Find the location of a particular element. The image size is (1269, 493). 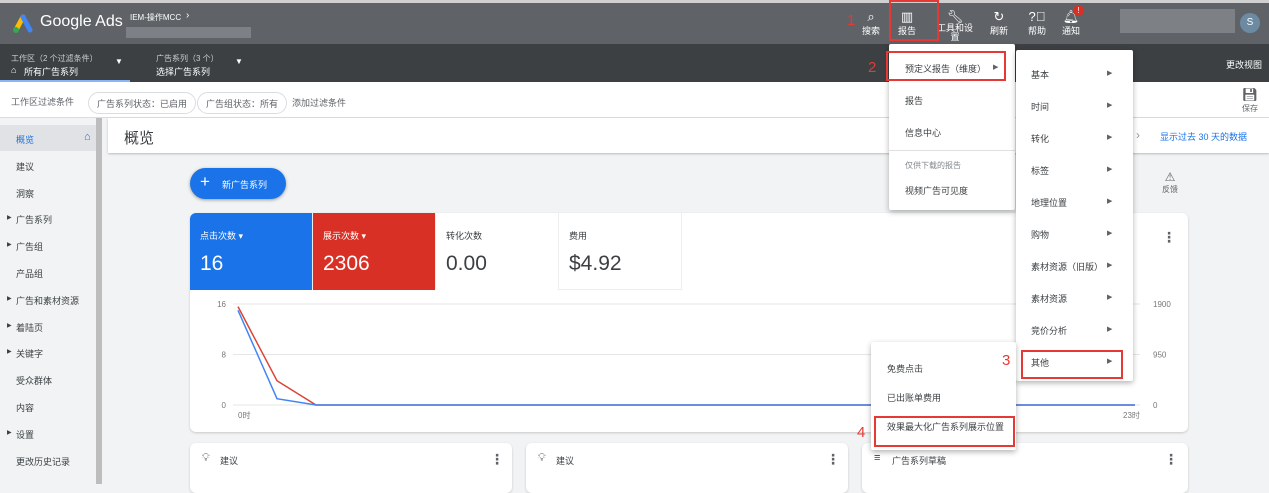

sidebar-item: ▶ 广告组 is located at coordinates (48, 245).